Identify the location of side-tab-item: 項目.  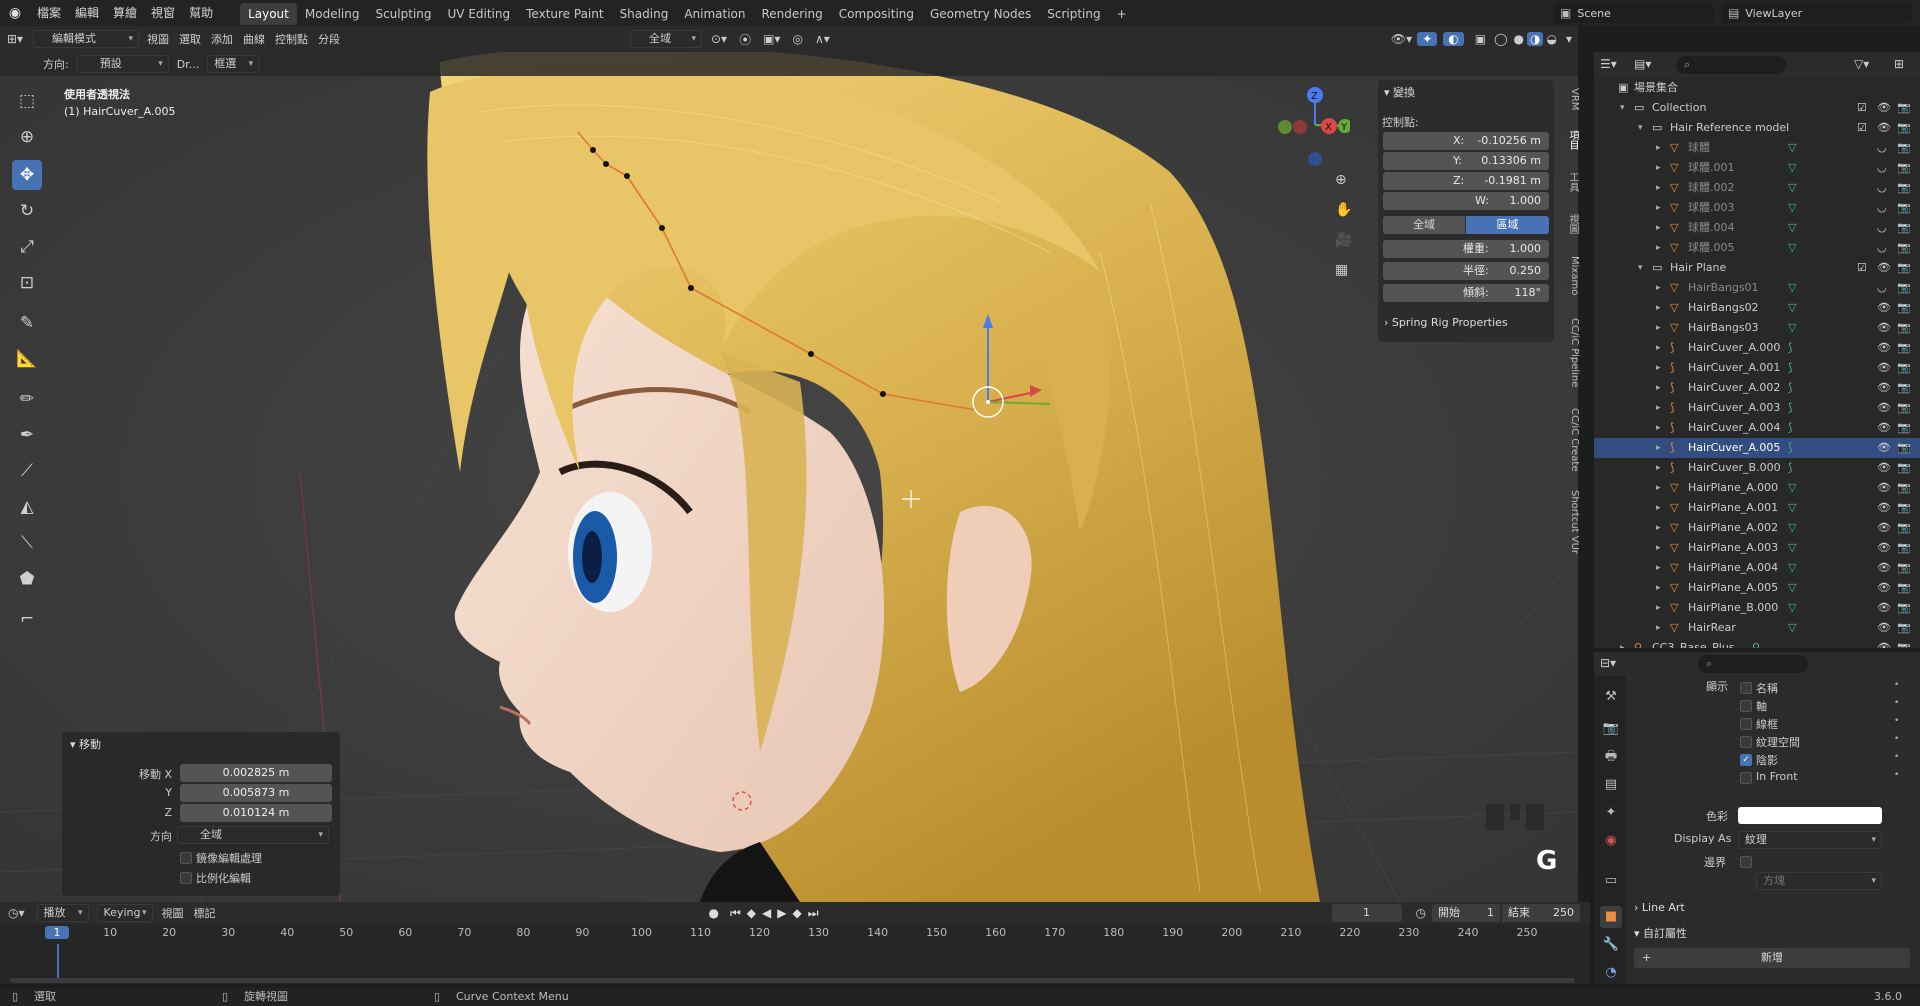
(1573, 140).